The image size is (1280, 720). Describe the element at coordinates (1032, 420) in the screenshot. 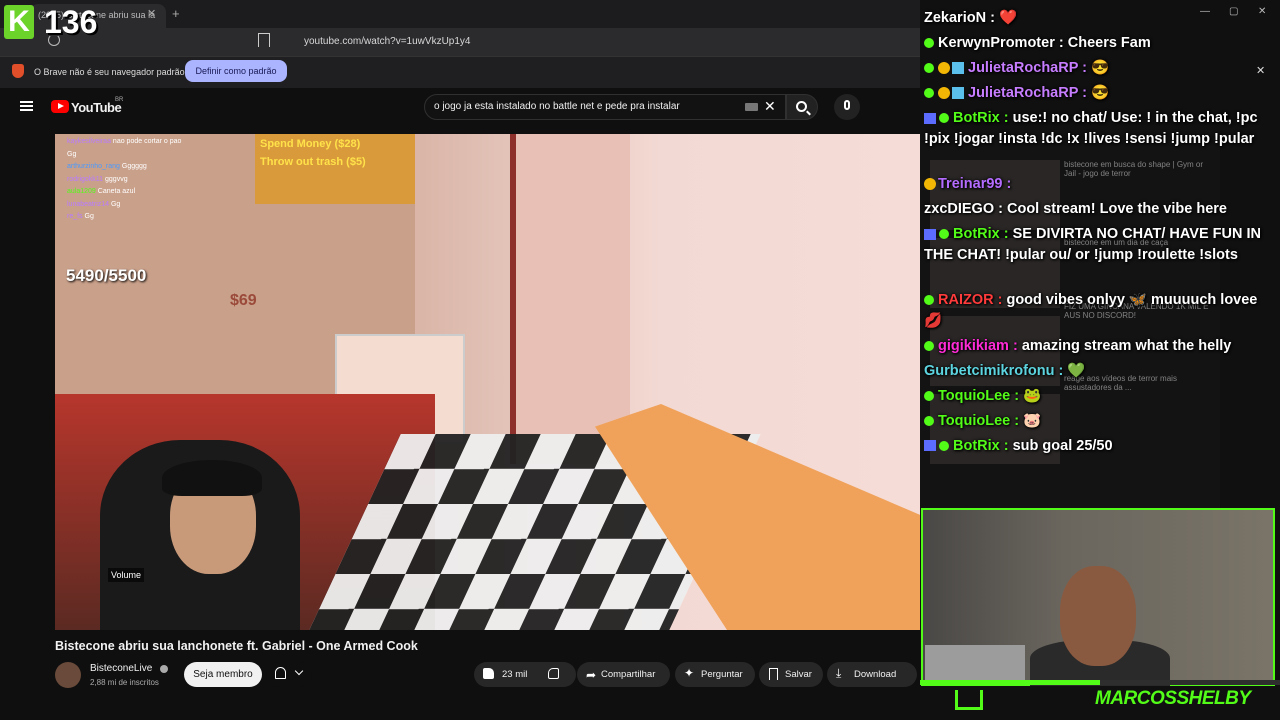

I see `chat-emote-icon: 🐷` at that location.